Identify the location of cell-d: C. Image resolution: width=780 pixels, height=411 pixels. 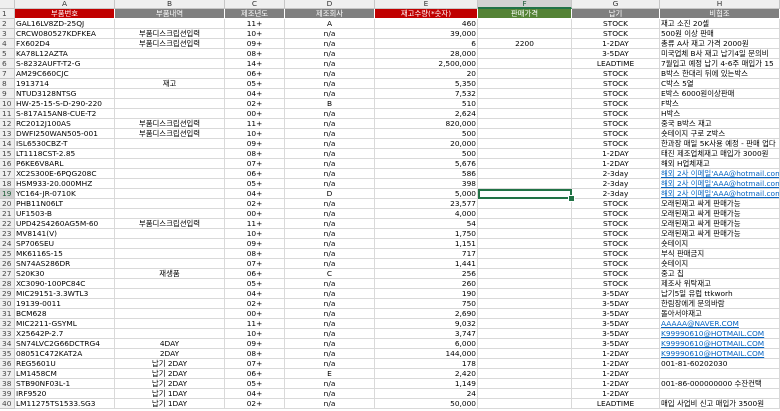
(330, 274).